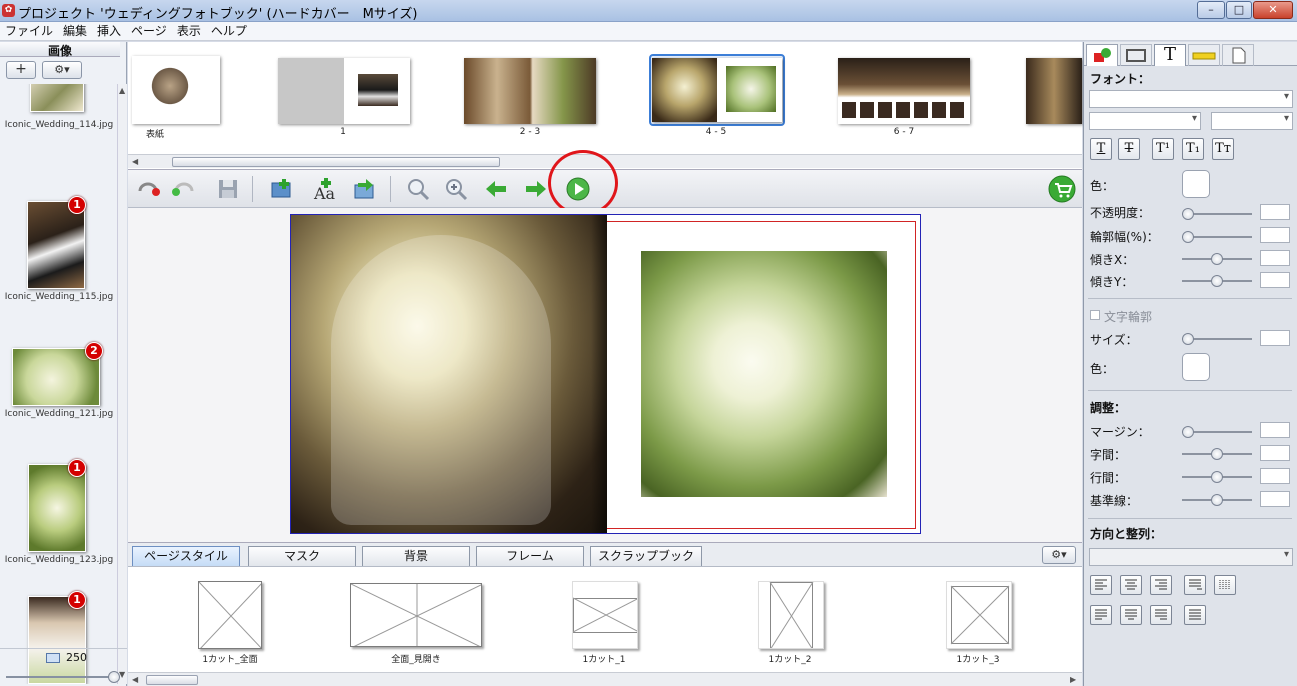 The image size is (1297, 686). I want to click on text-color-swatch, so click(1196, 184).